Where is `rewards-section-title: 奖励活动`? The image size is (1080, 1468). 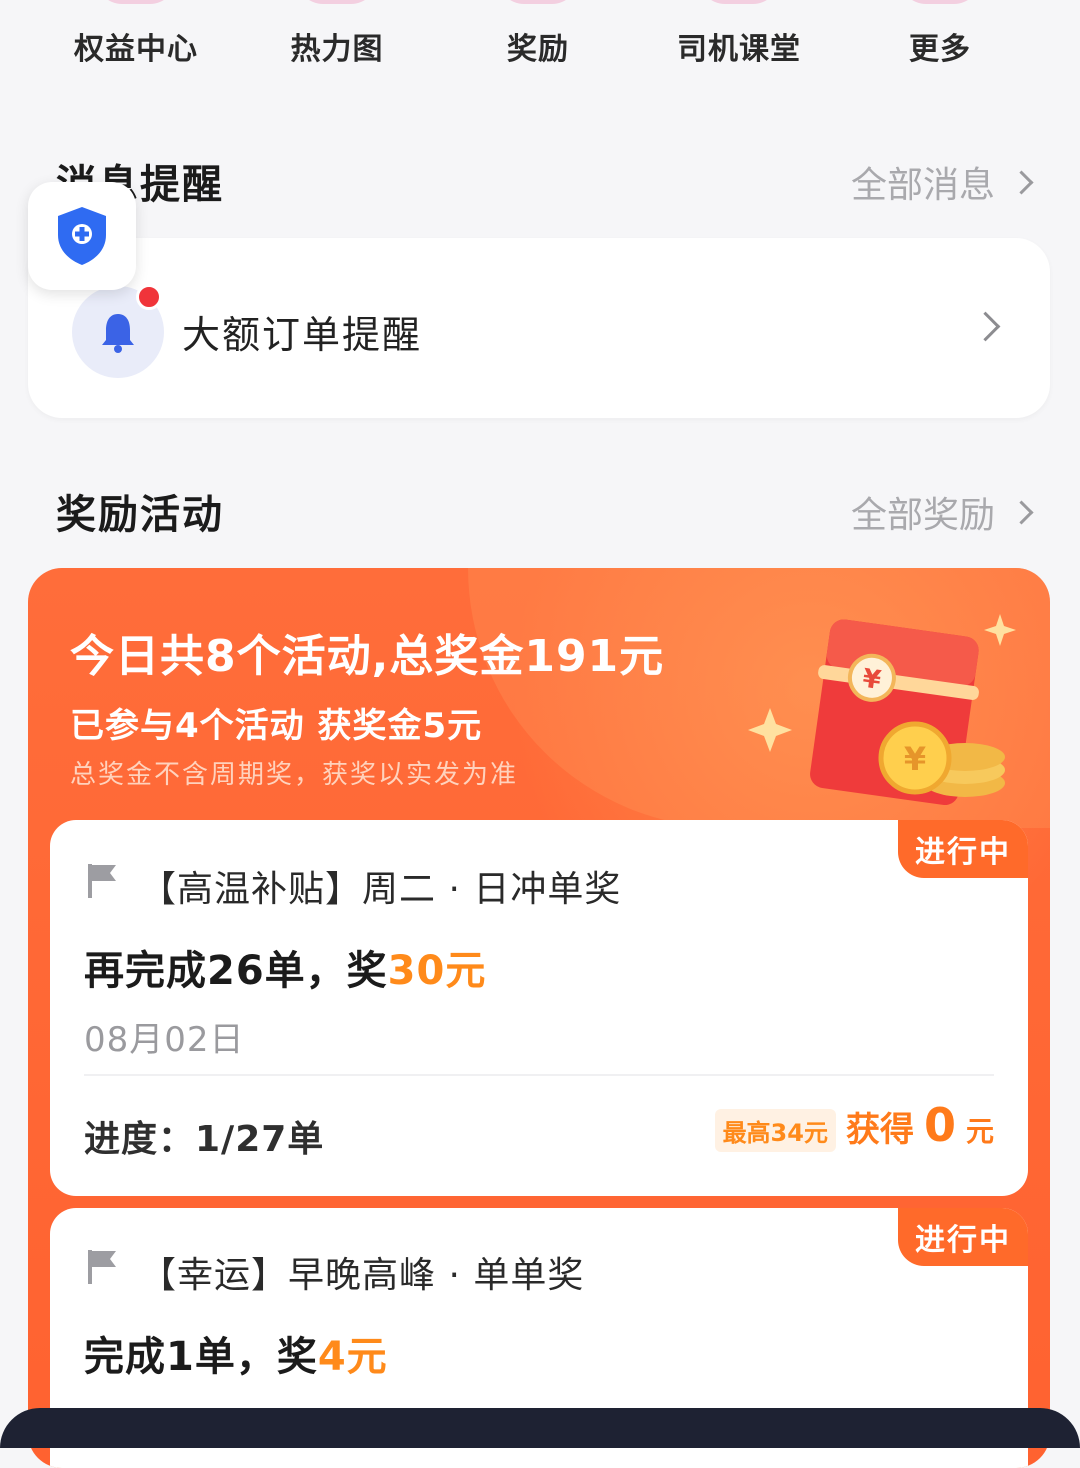 rewards-section-title: 奖励活动 is located at coordinates (140, 515).